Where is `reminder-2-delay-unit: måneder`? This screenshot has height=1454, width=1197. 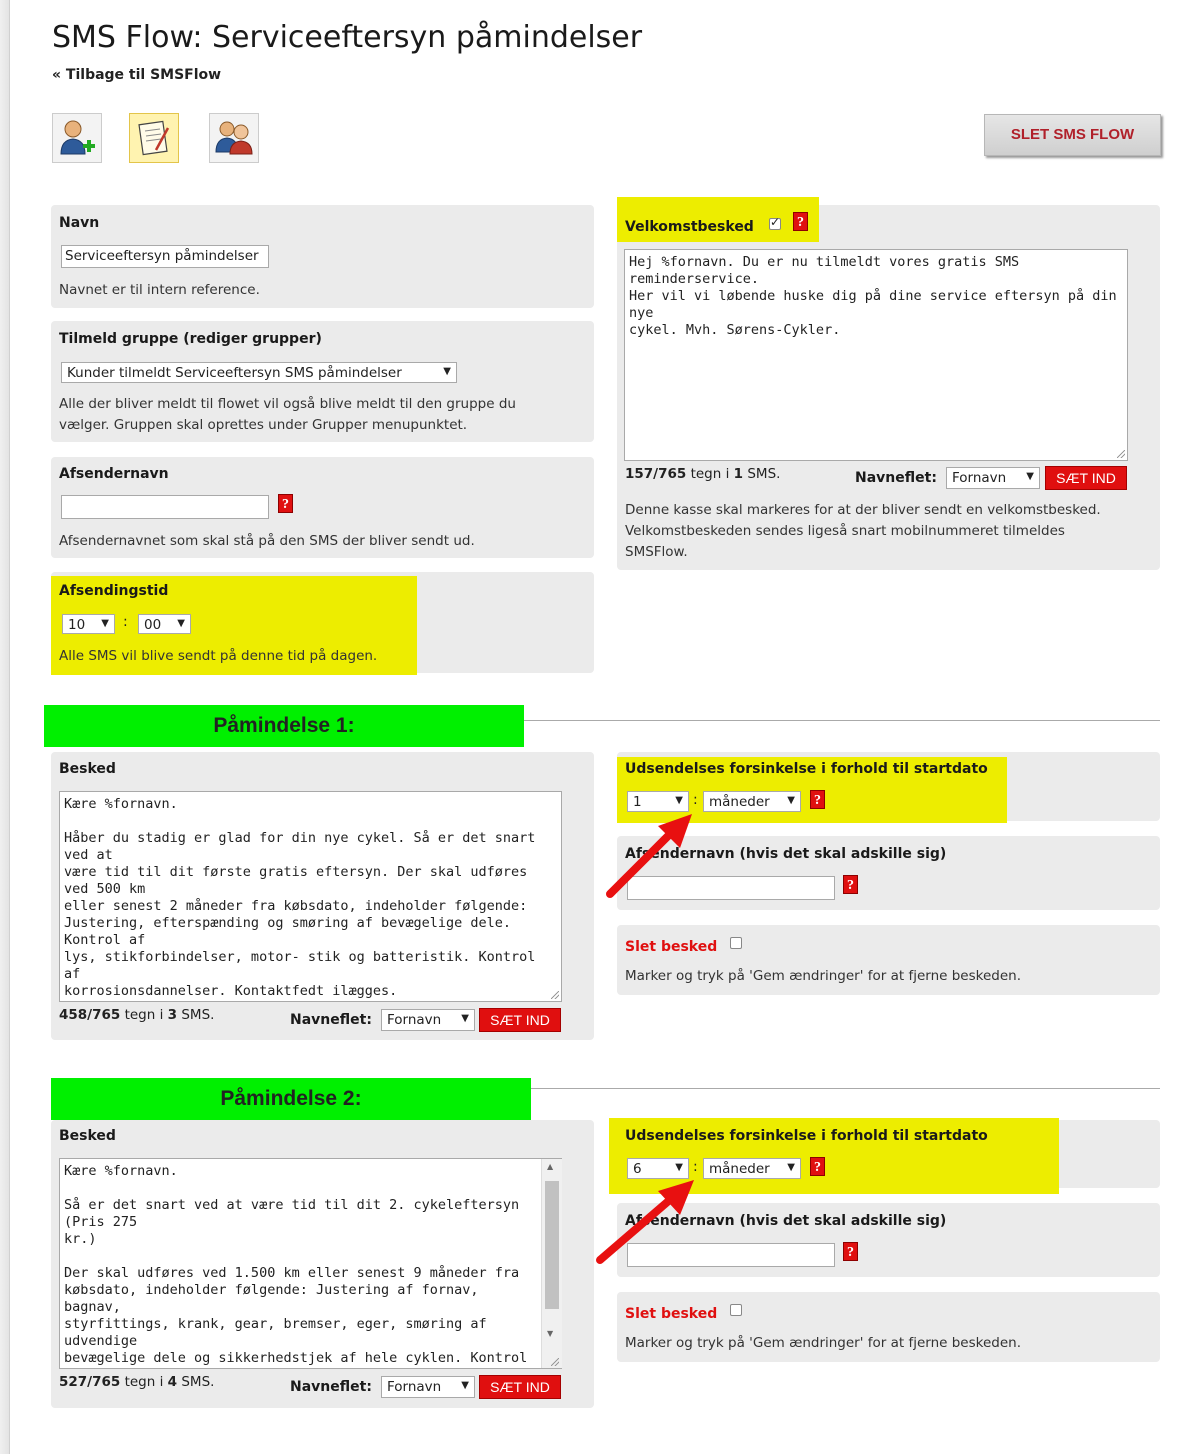 reminder-2-delay-unit: måneder is located at coordinates (739, 1169).